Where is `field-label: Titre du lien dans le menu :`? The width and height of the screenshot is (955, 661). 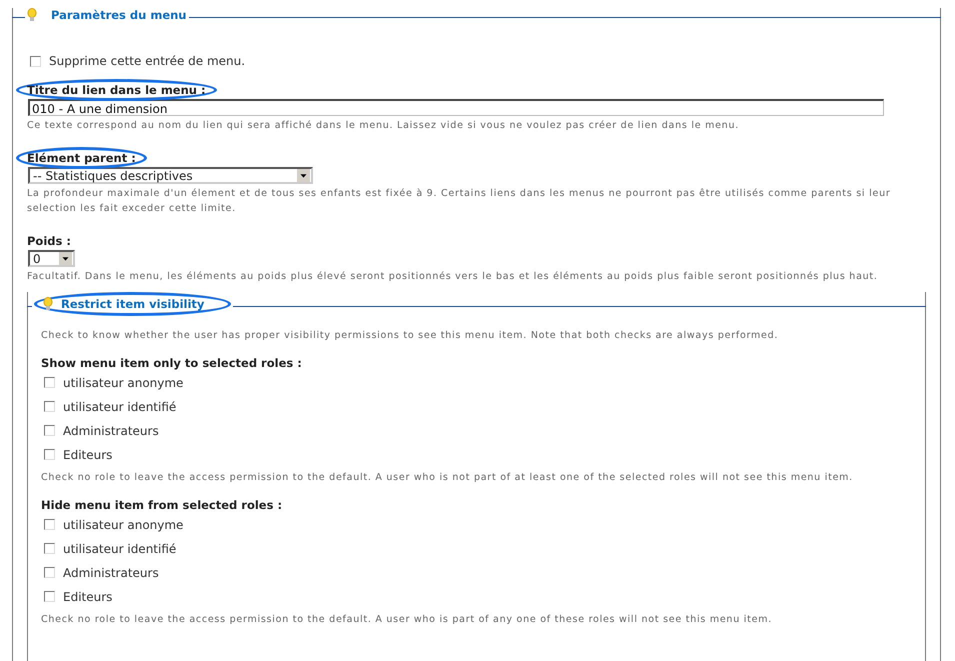 field-label: Titre du lien dans le menu : is located at coordinates (116, 90).